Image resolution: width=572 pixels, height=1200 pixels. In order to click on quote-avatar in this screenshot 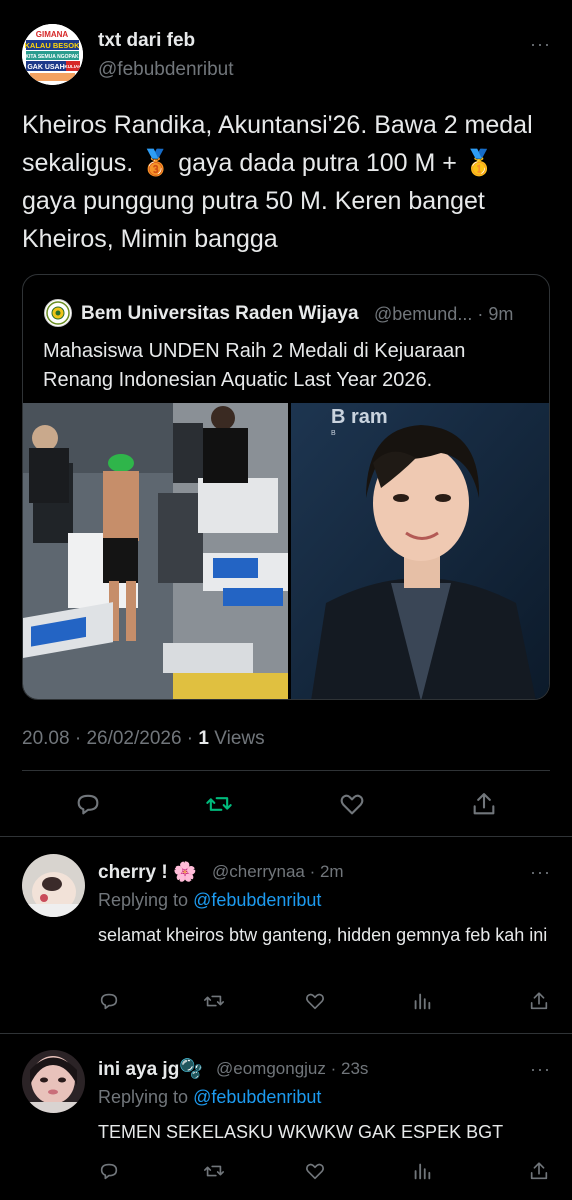, I will do `click(58, 313)`.